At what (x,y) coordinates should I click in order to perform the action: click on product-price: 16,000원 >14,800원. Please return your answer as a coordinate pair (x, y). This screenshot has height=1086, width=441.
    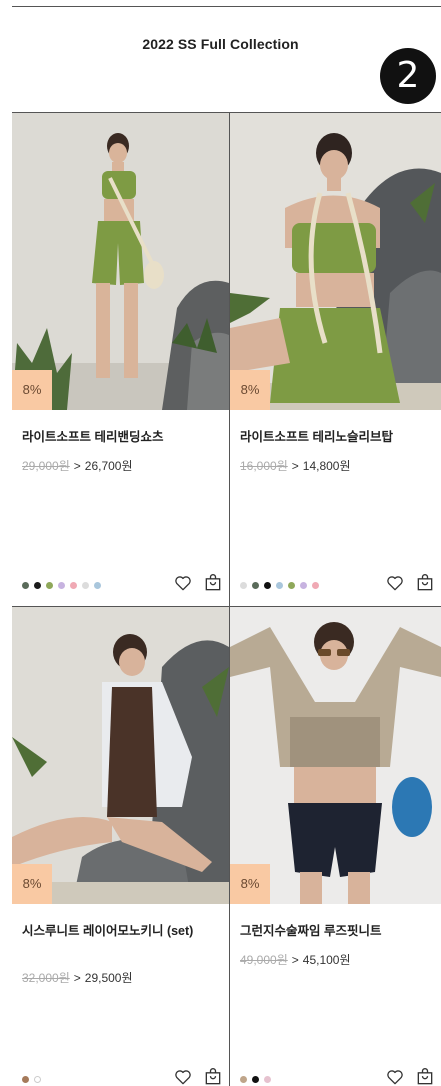
    Looking at the image, I should click on (295, 465).